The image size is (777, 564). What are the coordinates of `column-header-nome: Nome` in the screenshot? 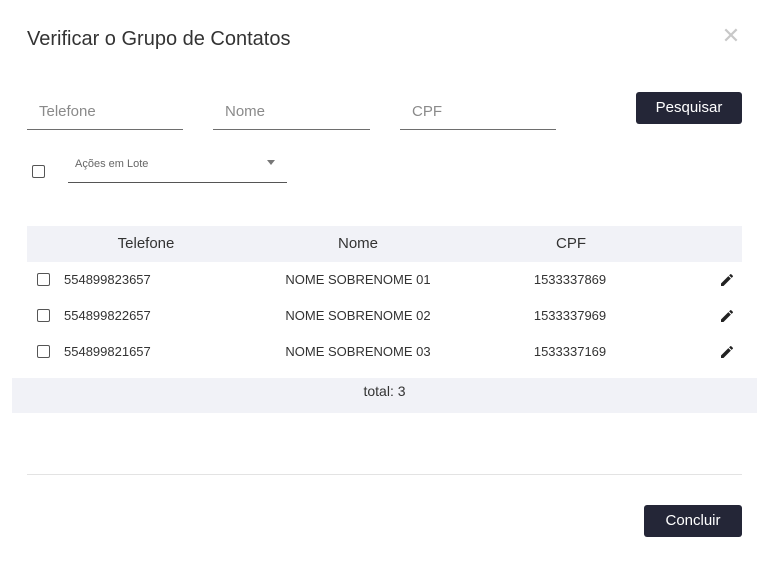 It's located at (357, 243).